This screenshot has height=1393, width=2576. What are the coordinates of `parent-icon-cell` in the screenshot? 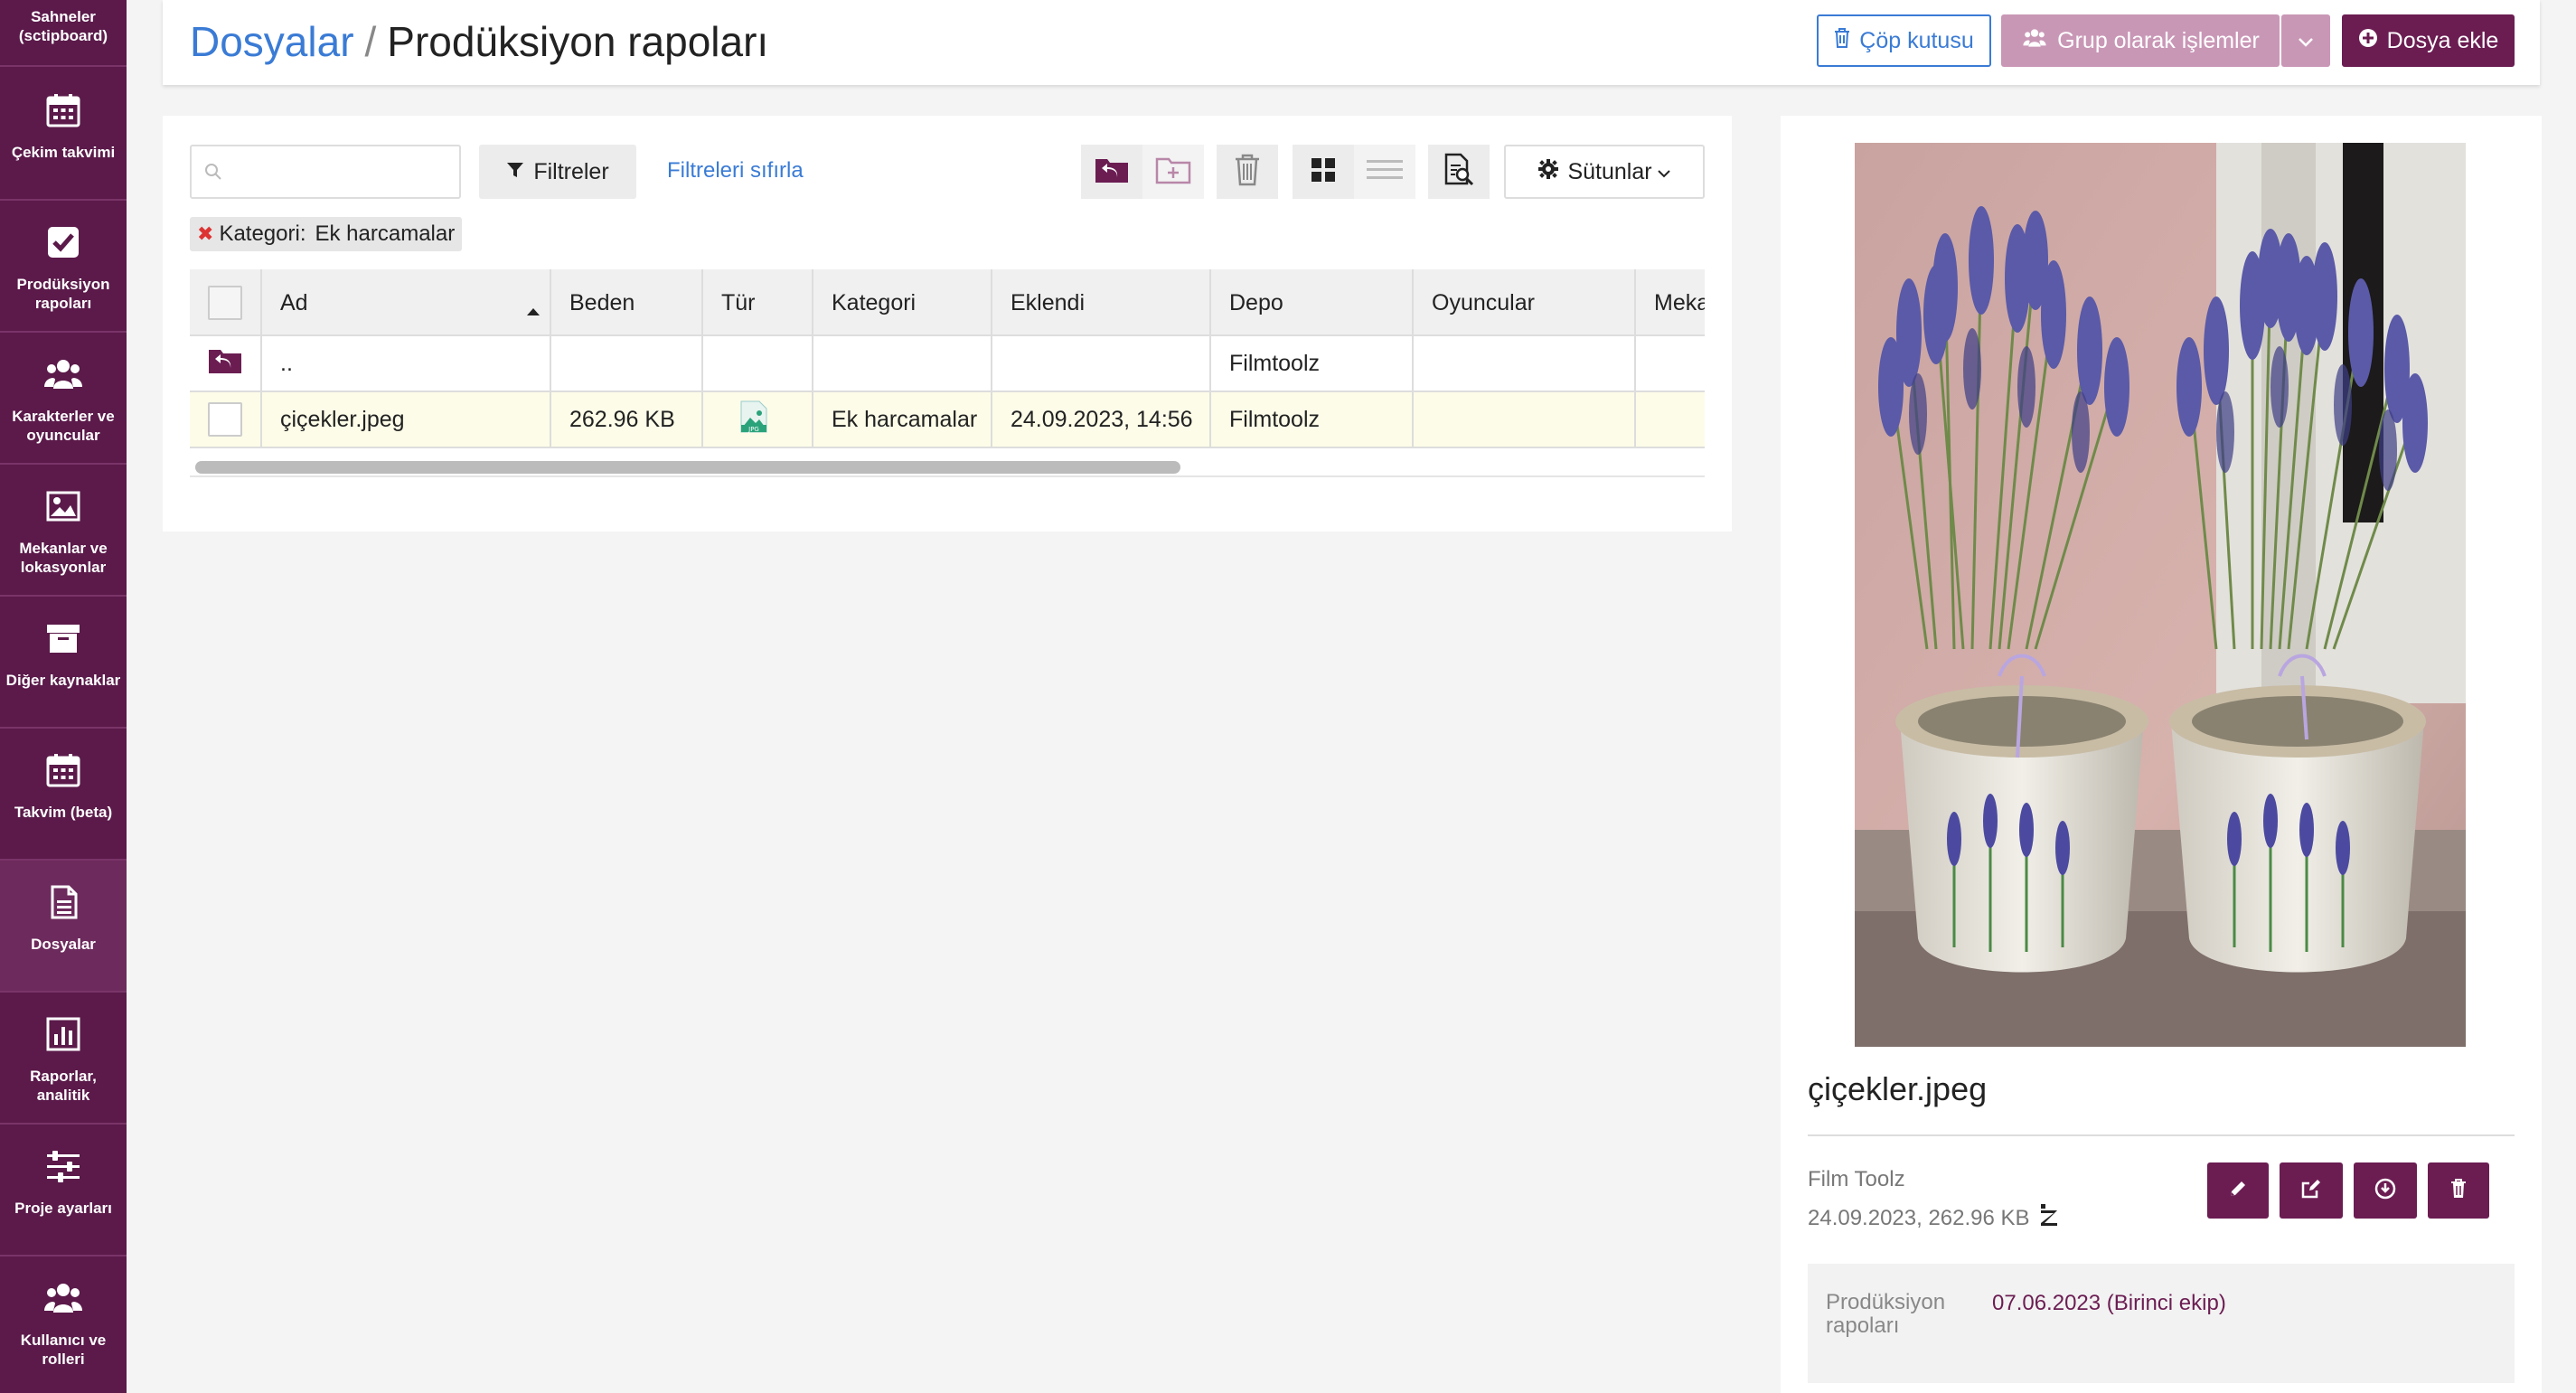 It's located at (226, 363).